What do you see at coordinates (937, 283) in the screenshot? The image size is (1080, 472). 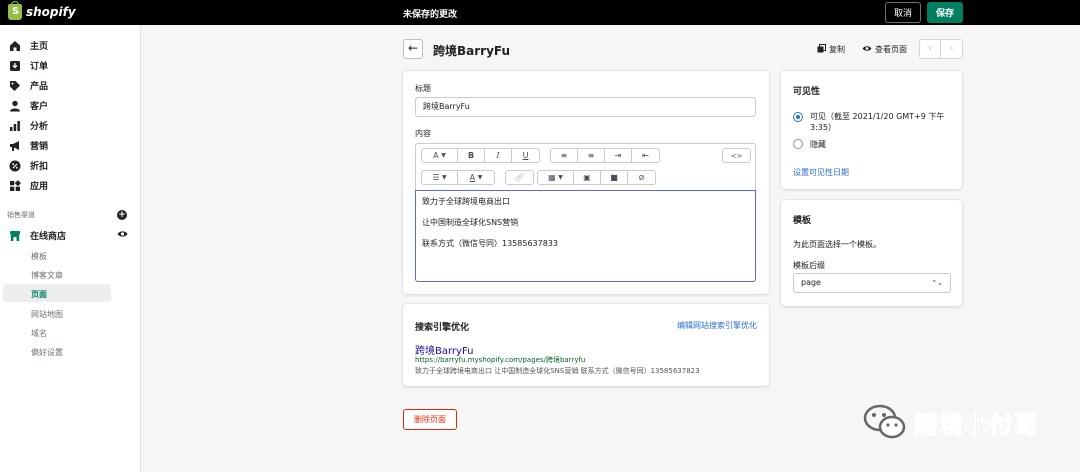 I see `select-arrows-icon: ⌃⌄` at bounding box center [937, 283].